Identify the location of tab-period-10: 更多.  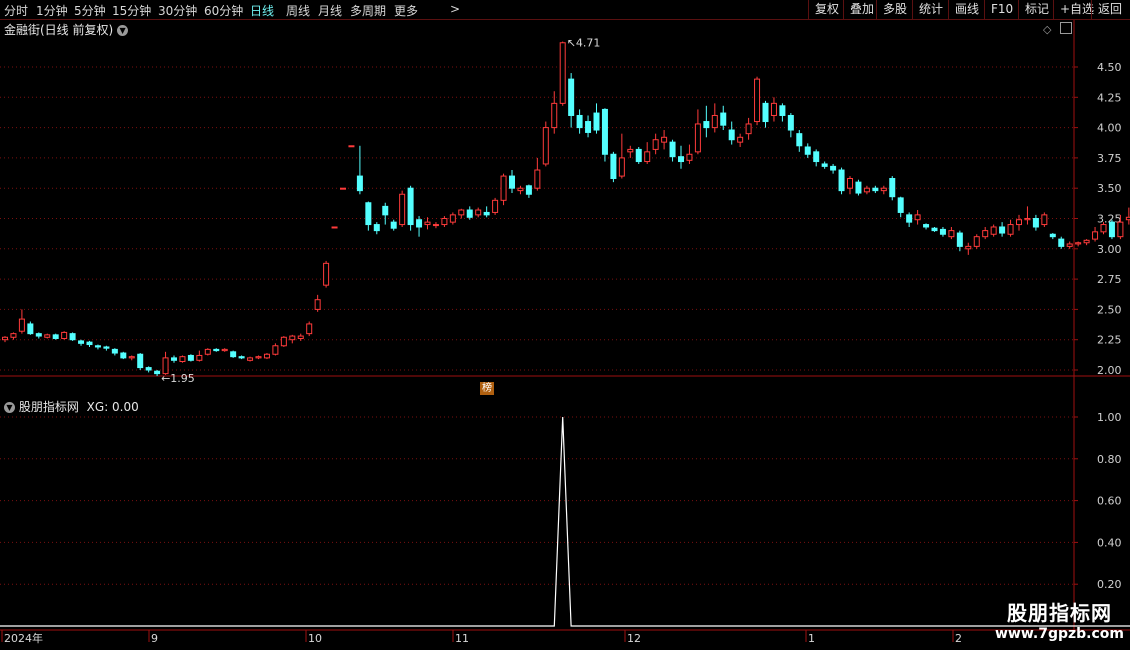
(406, 10).